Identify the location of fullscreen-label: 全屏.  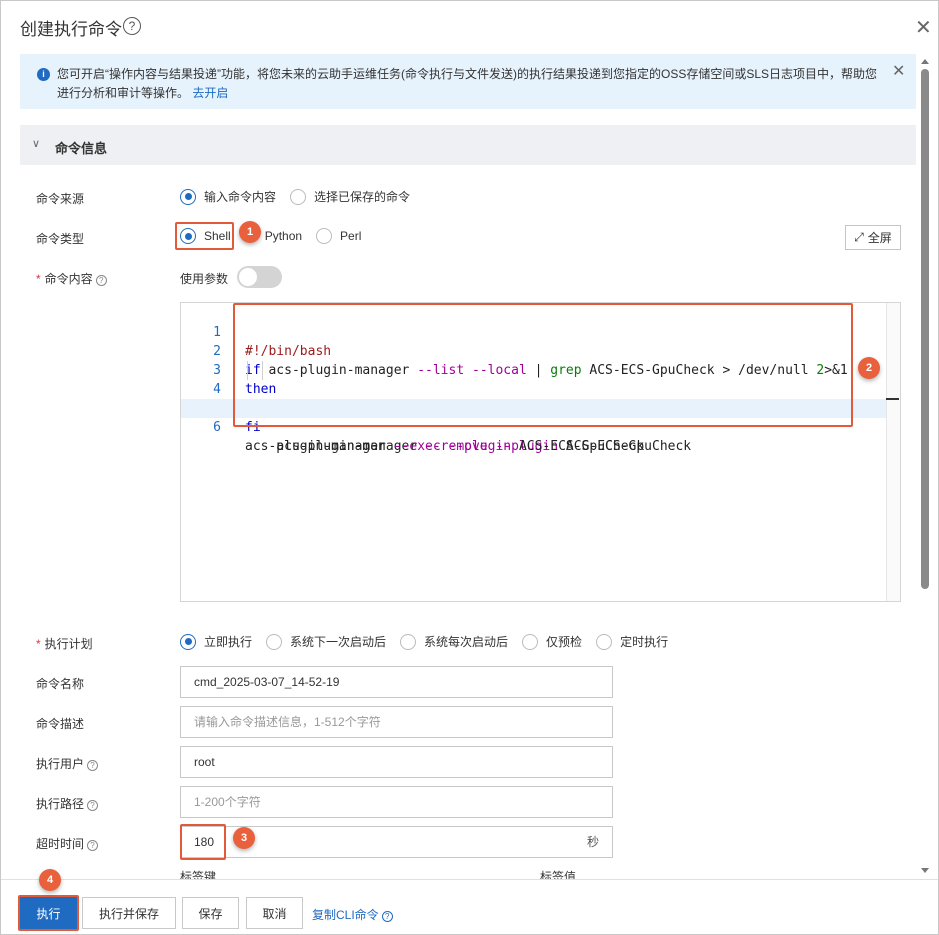
(879, 238).